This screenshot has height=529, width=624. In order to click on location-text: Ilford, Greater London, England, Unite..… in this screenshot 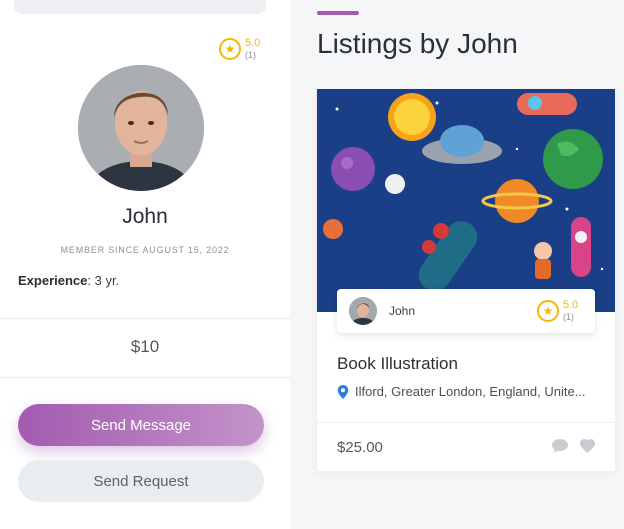, I will do `click(470, 391)`.